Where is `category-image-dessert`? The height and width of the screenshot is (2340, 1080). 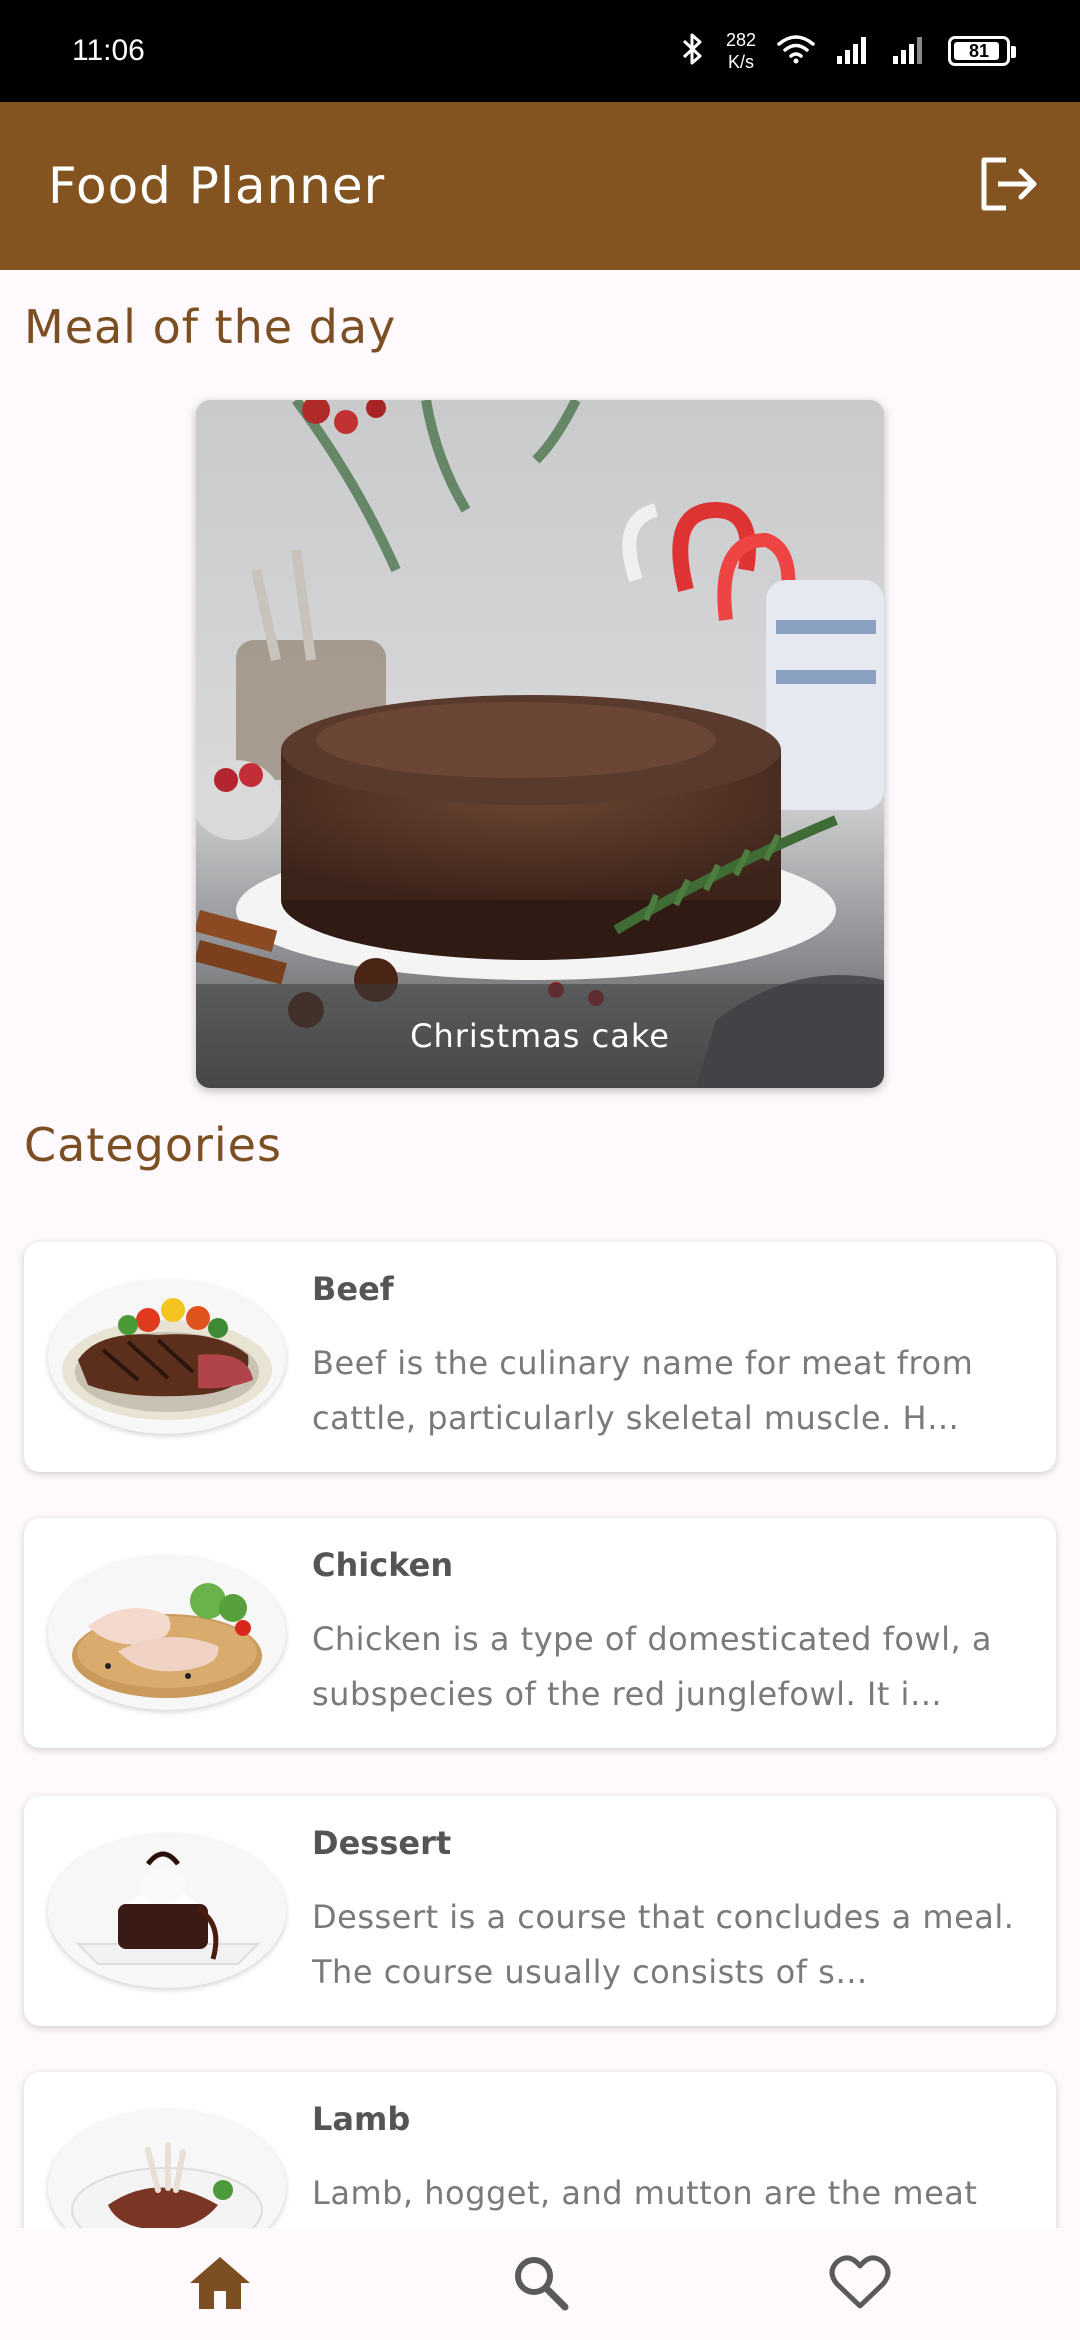 category-image-dessert is located at coordinates (167, 1911).